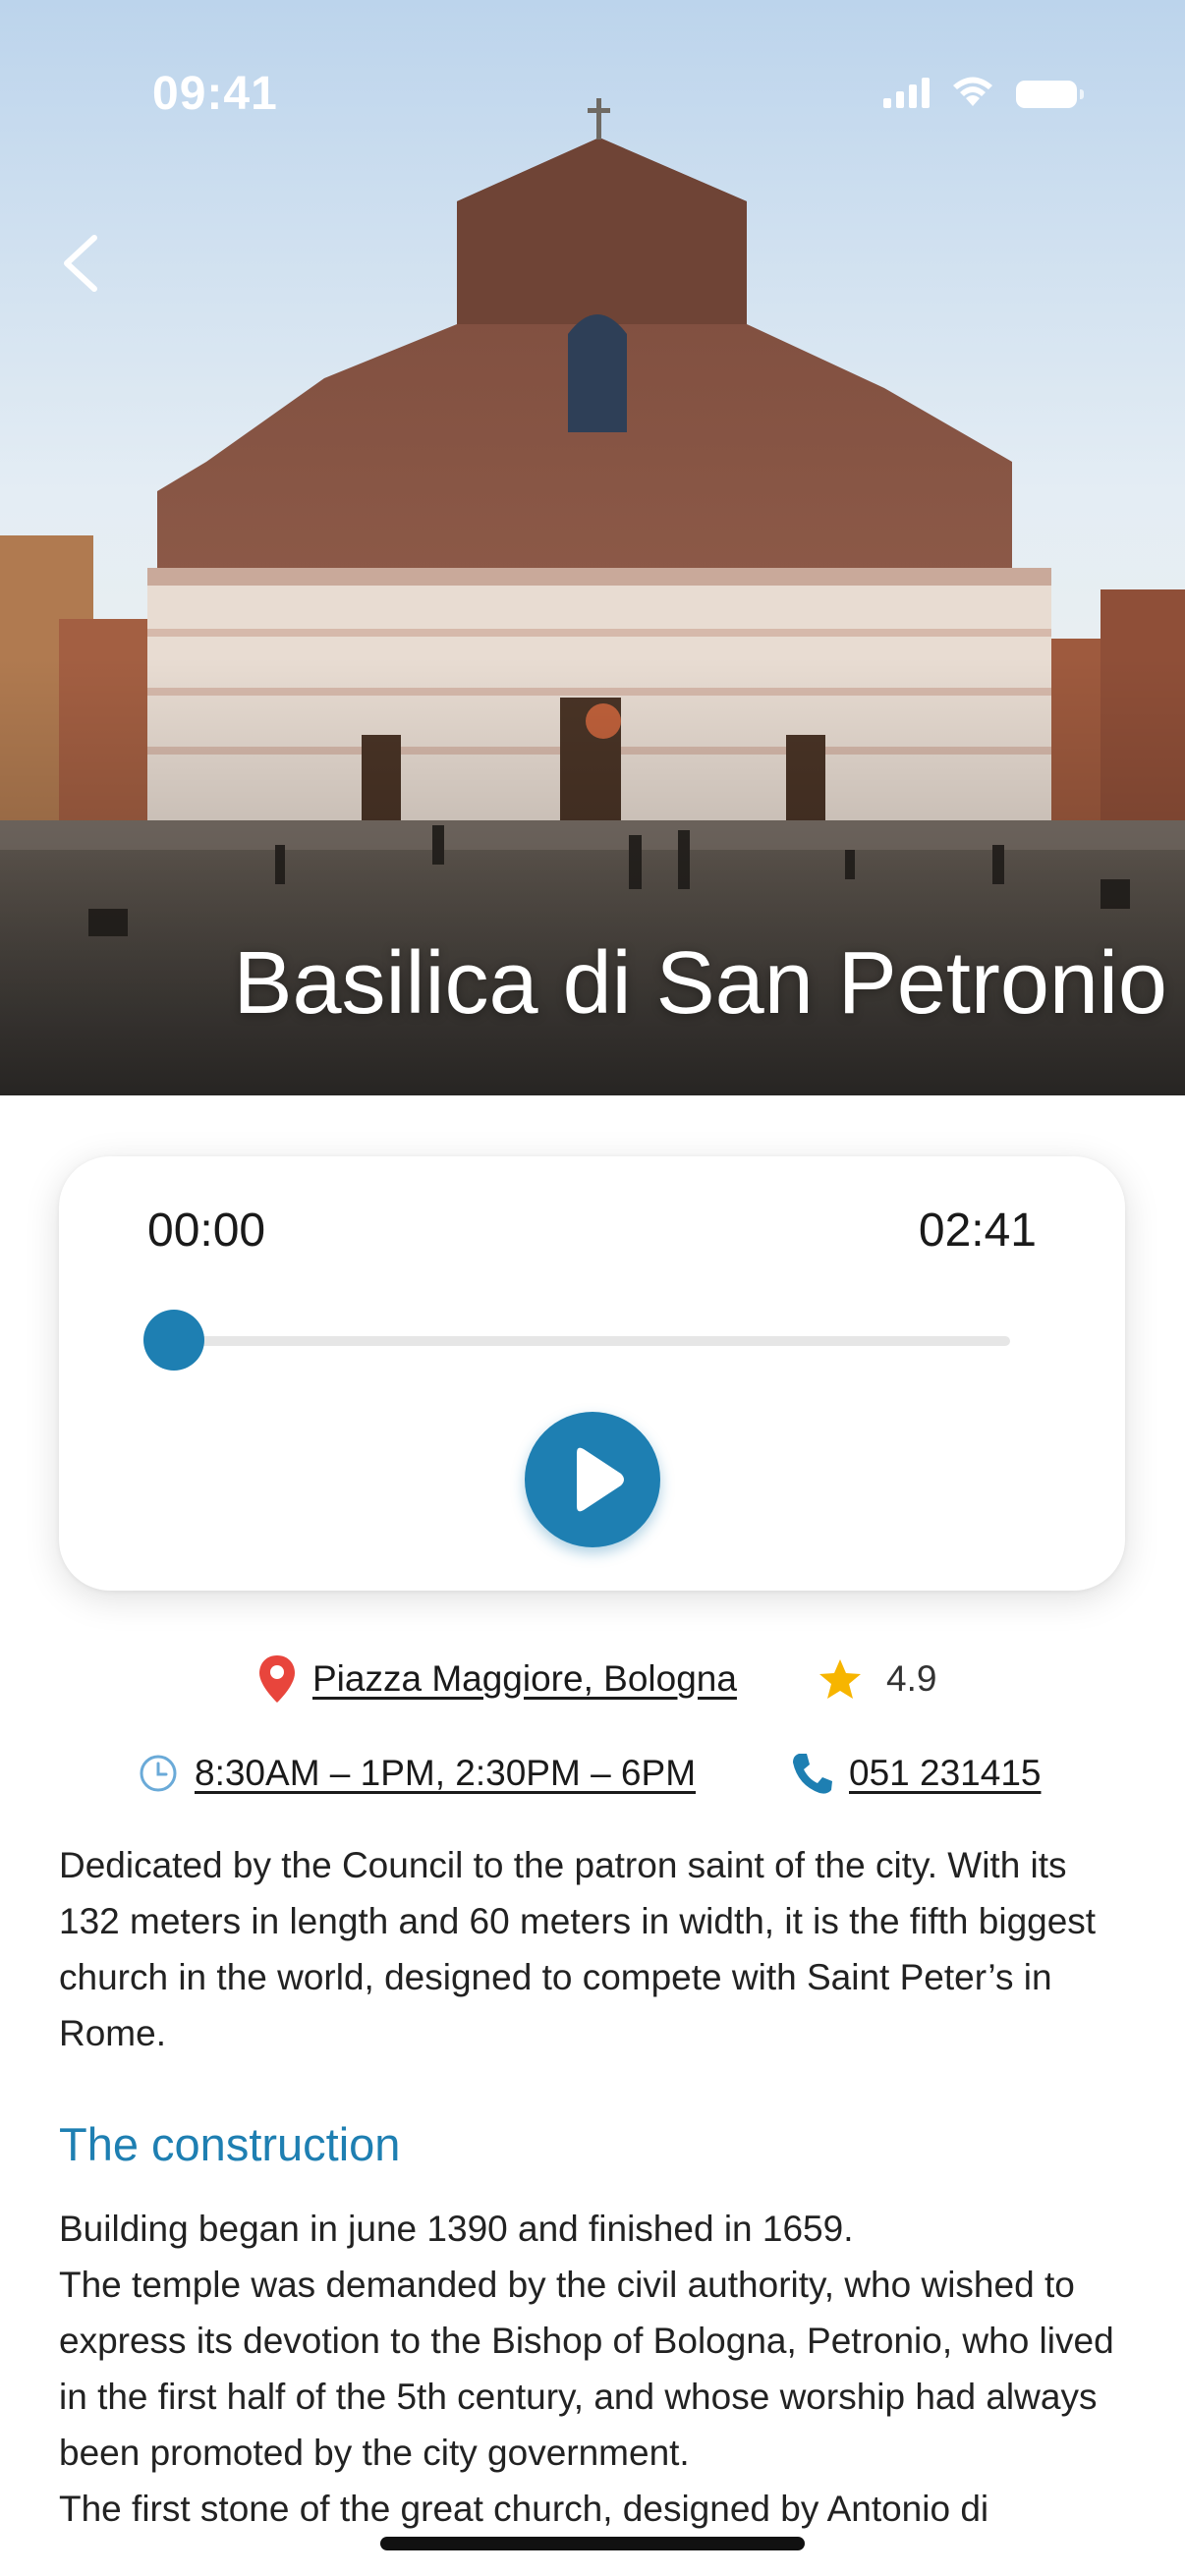 Image resolution: width=1185 pixels, height=2576 pixels. I want to click on home-indicator, so click(592, 2543).